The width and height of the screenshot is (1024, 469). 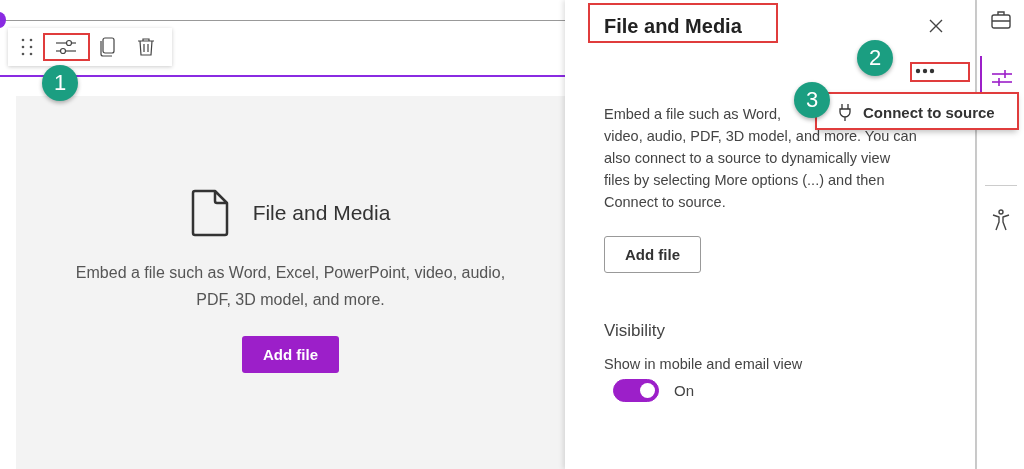 What do you see at coordinates (209, 213) in the screenshot?
I see `document-icon` at bounding box center [209, 213].